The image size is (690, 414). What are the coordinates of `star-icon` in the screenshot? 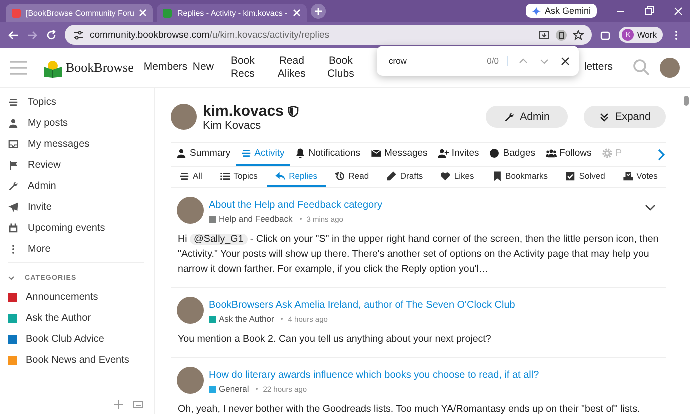 It's located at (578, 35).